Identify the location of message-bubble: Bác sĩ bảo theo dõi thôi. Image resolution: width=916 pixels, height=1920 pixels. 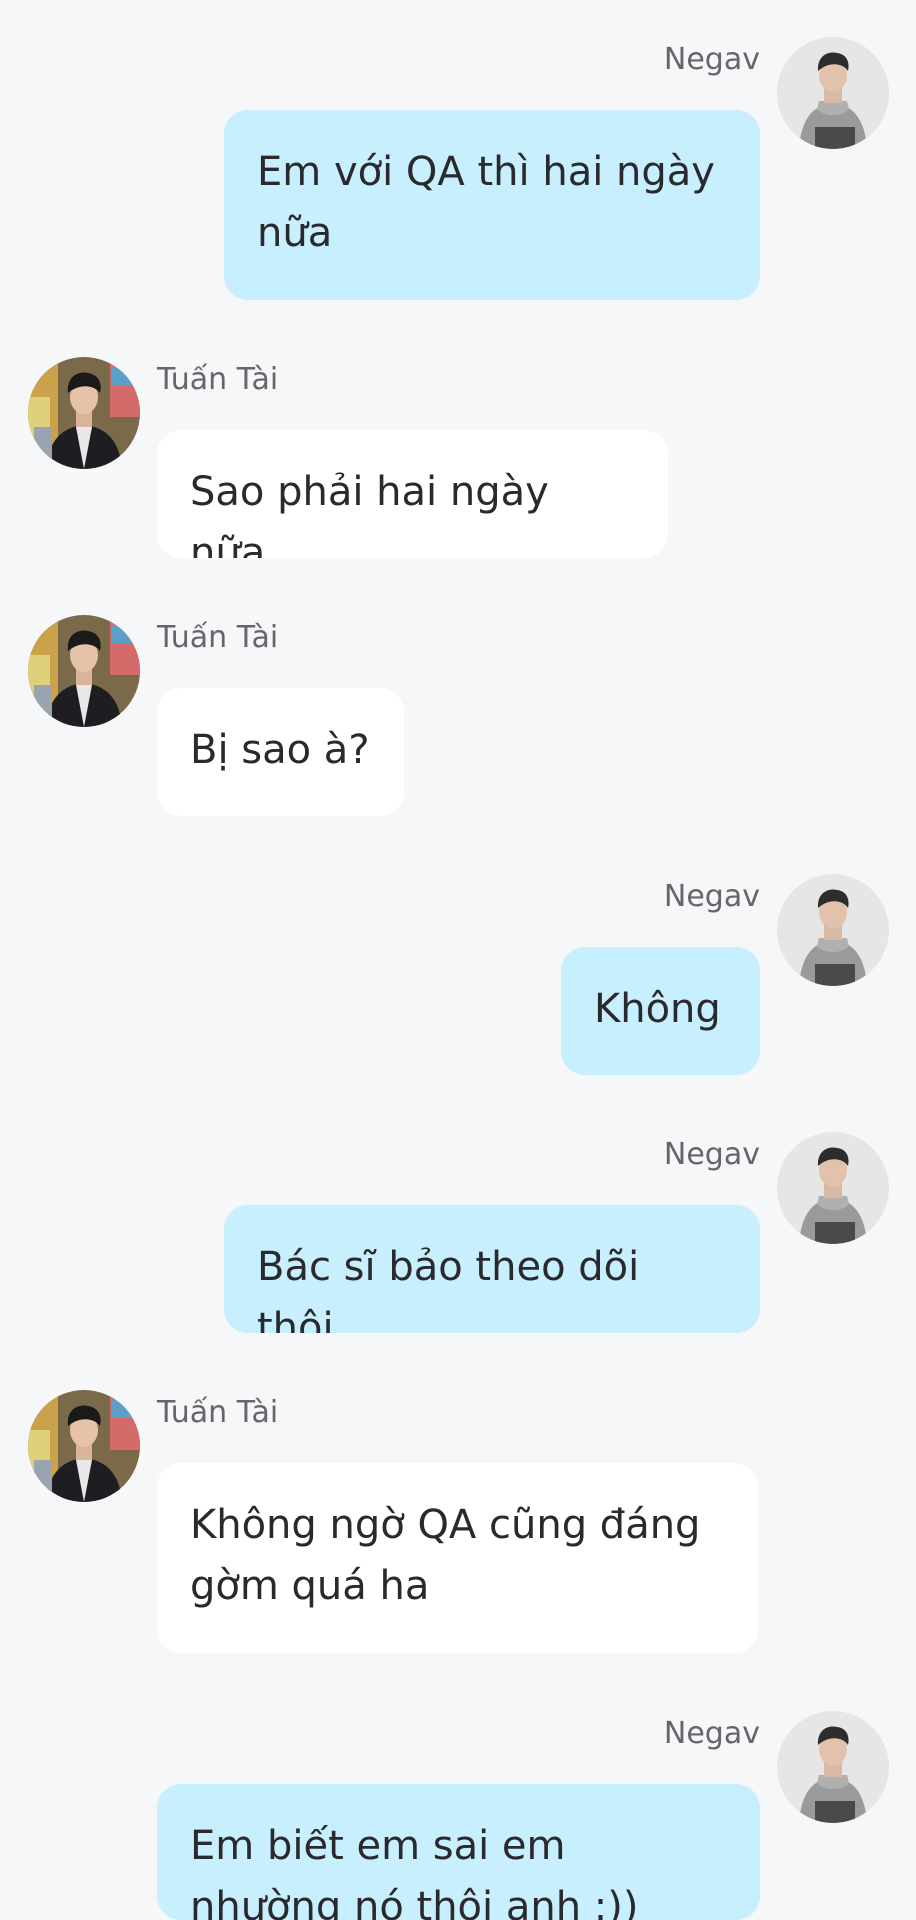
(492, 1269).